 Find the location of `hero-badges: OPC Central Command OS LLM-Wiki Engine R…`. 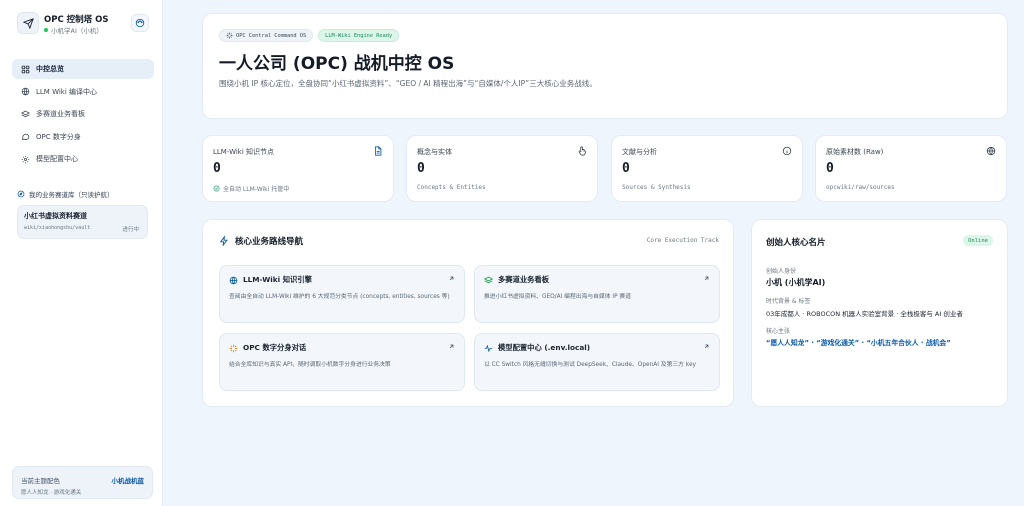

hero-badges: OPC Central Command OS LLM-Wiki Engine R… is located at coordinates (311, 35).